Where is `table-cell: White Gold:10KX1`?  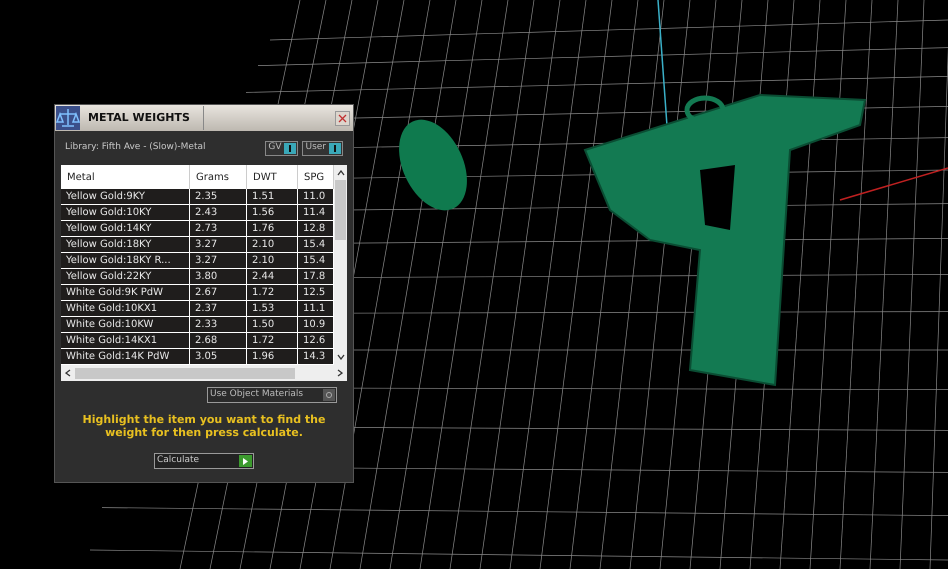 table-cell: White Gold:10KX1 is located at coordinates (125, 308).